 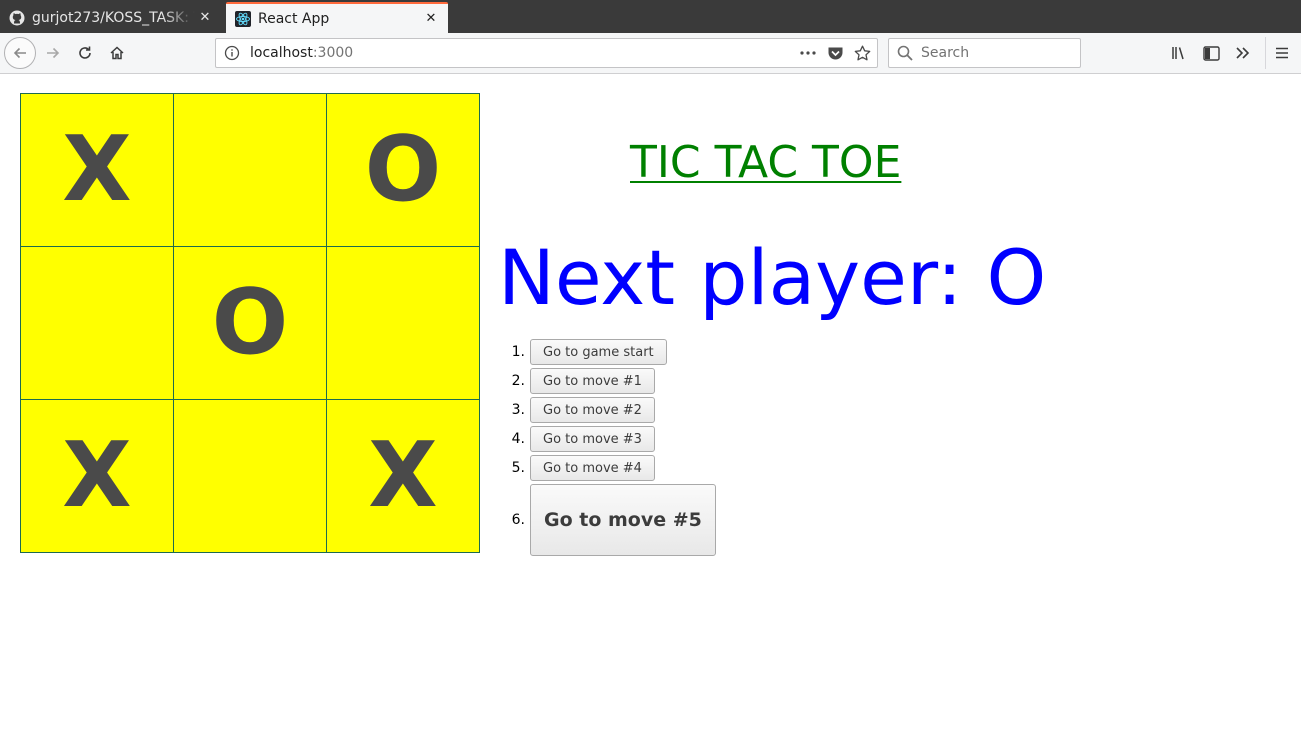 I want to click on reload-icon, so click(x=85, y=52).